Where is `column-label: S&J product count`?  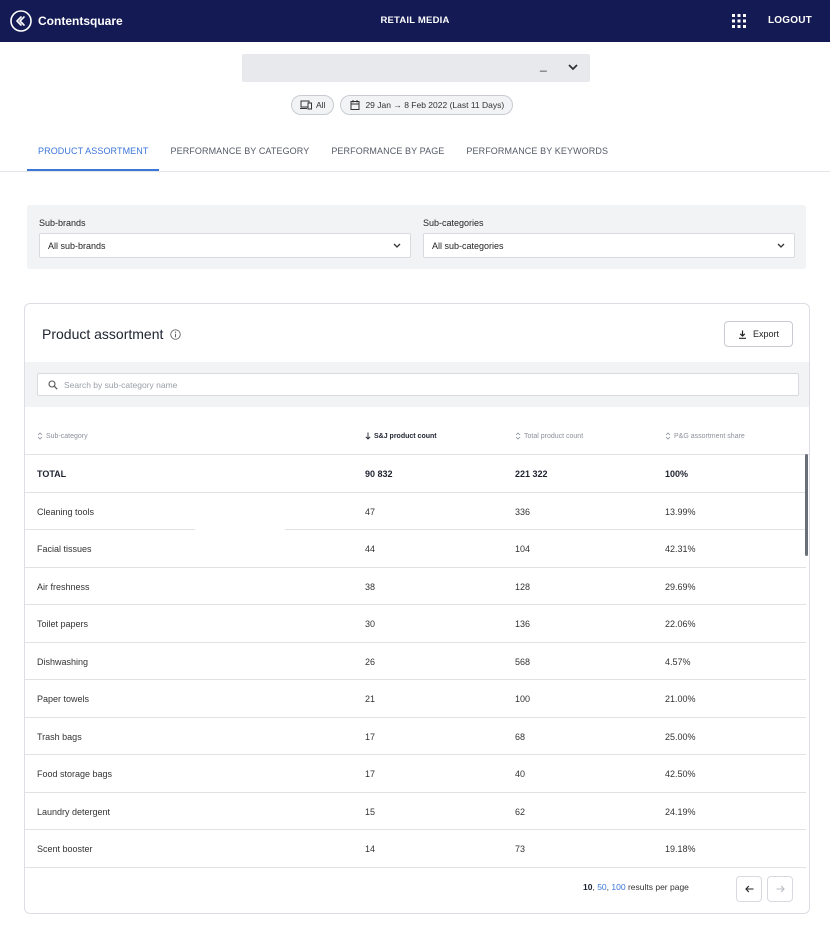 column-label: S&J product count is located at coordinates (405, 436).